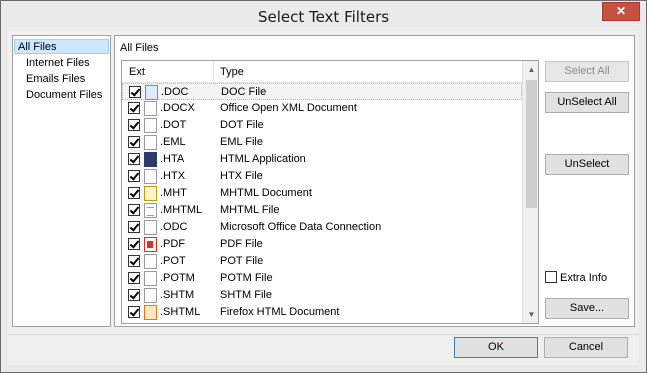 The height and width of the screenshot is (373, 647). What do you see at coordinates (172, 159) in the screenshot?
I see `row-ext: .HTA` at bounding box center [172, 159].